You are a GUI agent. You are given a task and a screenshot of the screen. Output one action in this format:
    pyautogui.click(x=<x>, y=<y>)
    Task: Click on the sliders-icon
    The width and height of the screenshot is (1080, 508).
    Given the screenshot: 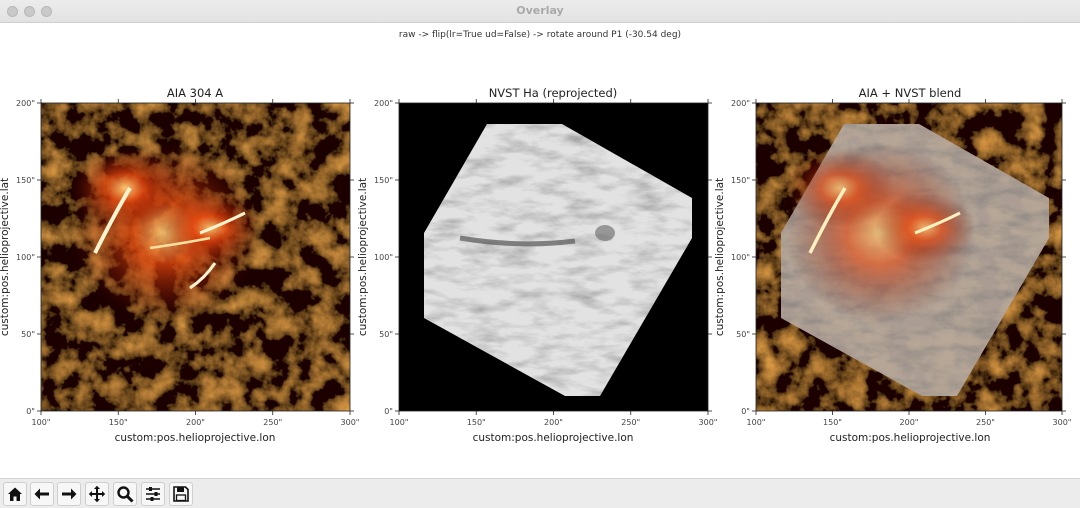 What is the action you would take?
    pyautogui.click(x=153, y=494)
    